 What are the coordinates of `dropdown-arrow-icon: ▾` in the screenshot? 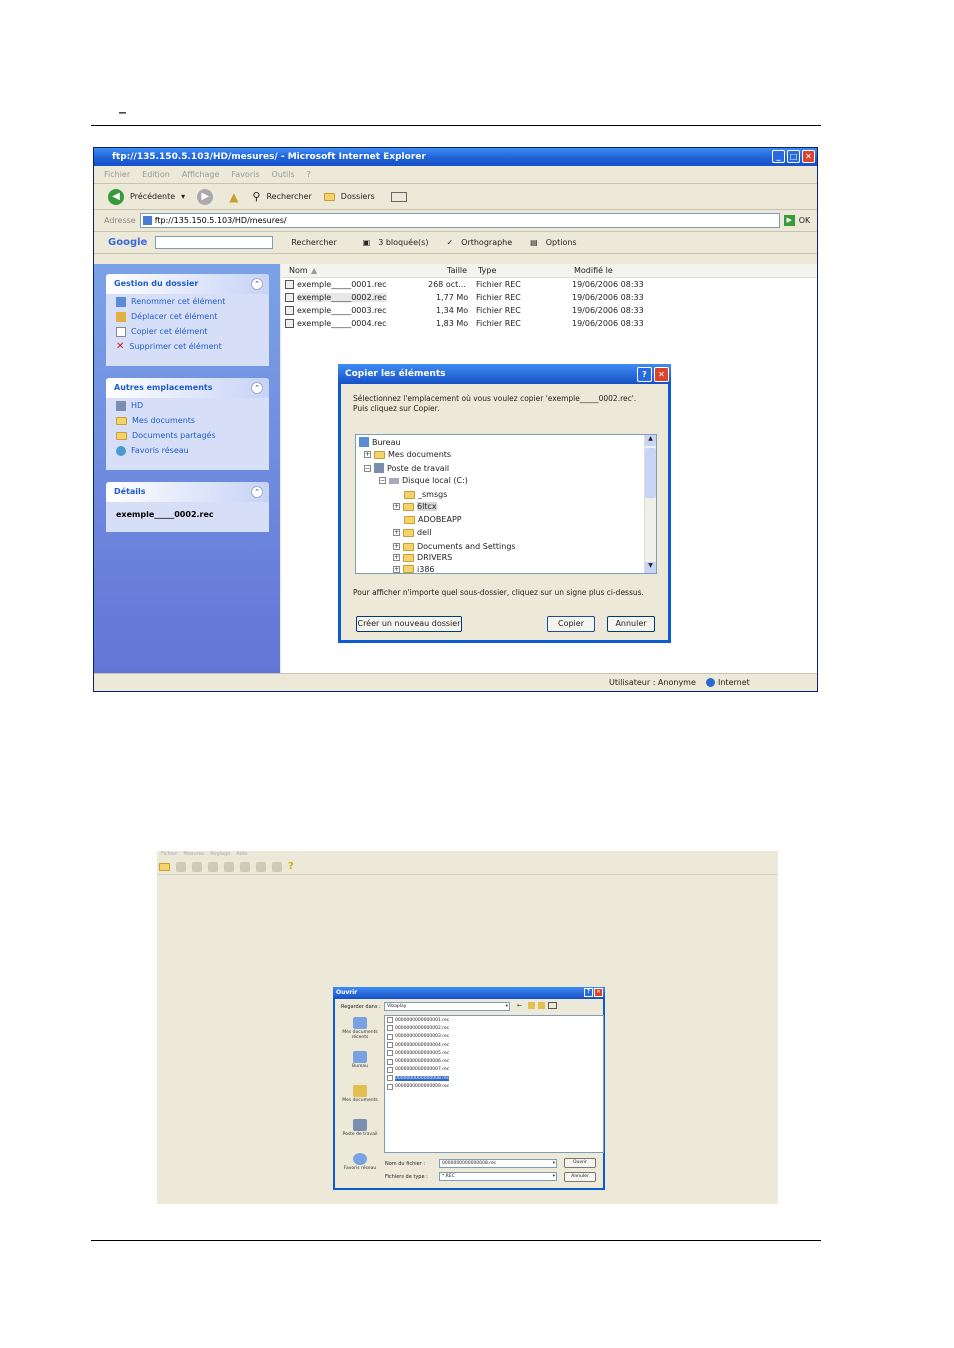 It's located at (183, 196).